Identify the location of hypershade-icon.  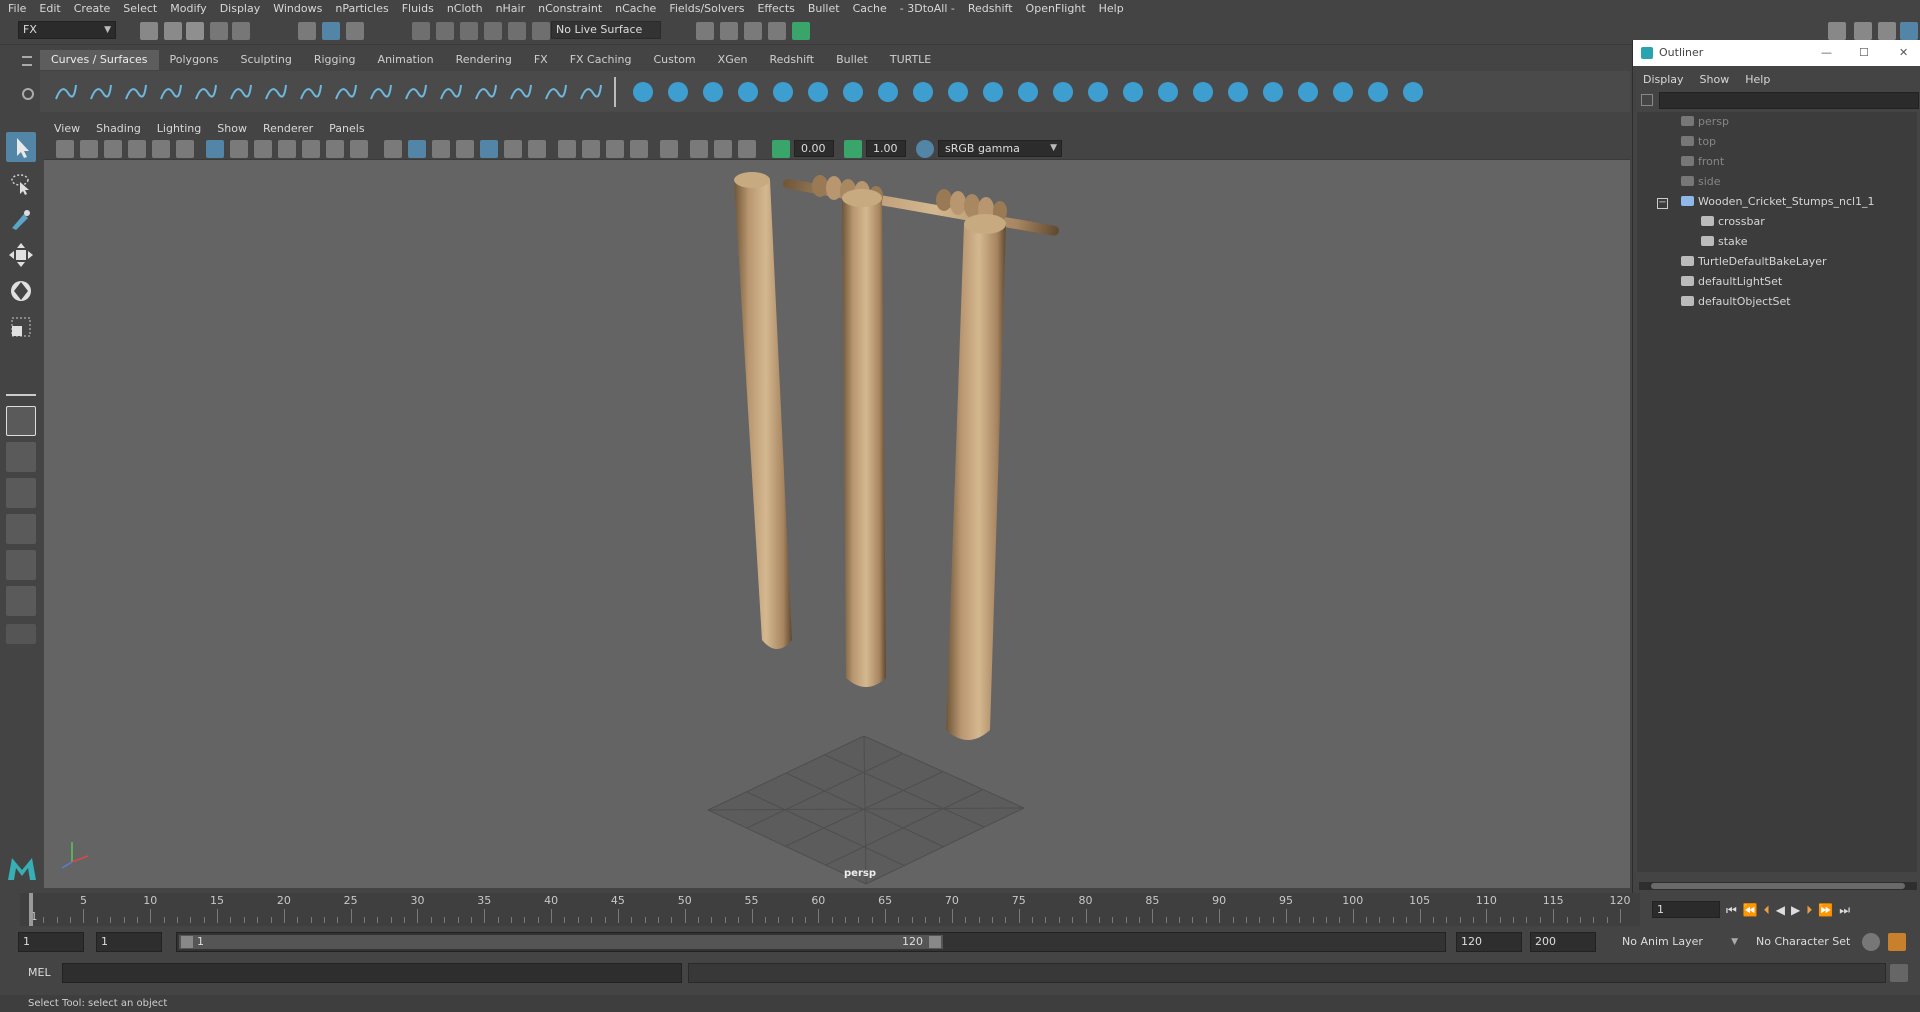
(777, 31).